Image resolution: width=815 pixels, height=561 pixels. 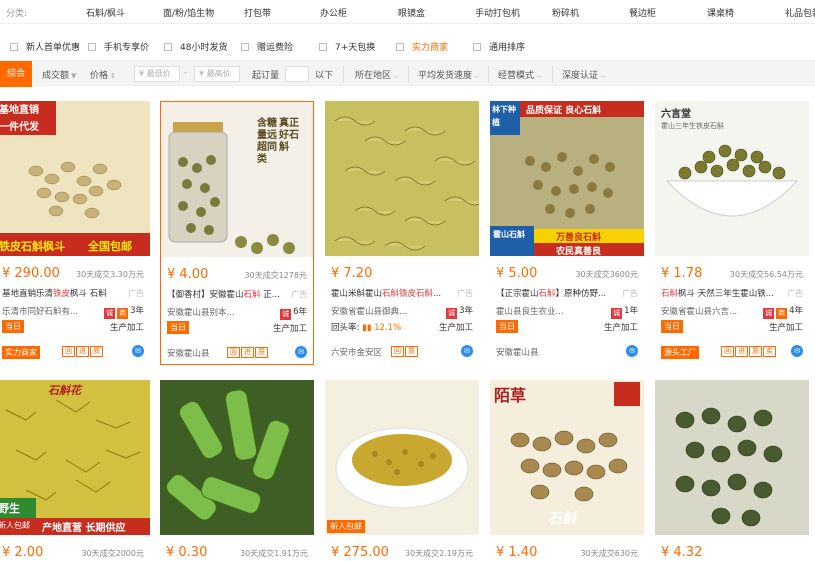 I want to click on region-dropdown: 所在地区 ⌵, so click(x=376, y=74).